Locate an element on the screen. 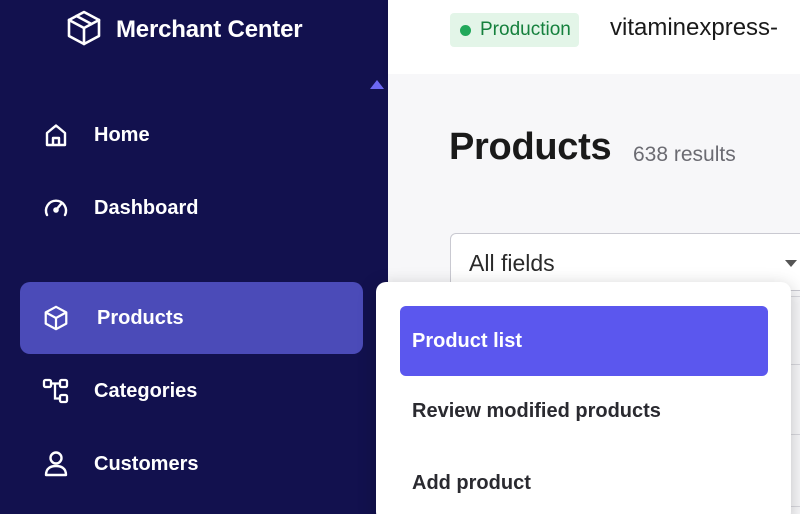 The image size is (800, 514). project-switcher: vitaminexpress- is located at coordinates (694, 28).